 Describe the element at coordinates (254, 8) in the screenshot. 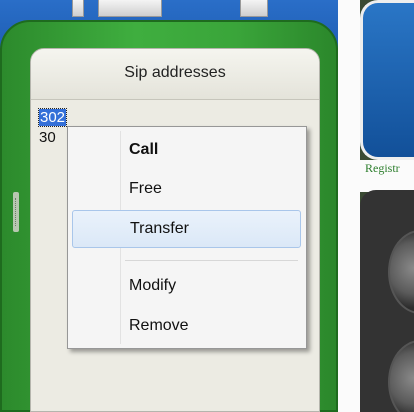

I see `top-tab-right` at that location.